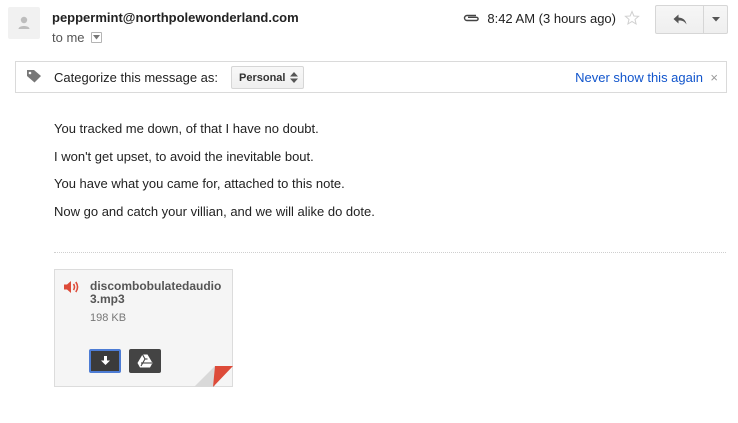 The height and width of the screenshot is (423, 738). What do you see at coordinates (471, 18) in the screenshot?
I see `paperclip-icon` at bounding box center [471, 18].